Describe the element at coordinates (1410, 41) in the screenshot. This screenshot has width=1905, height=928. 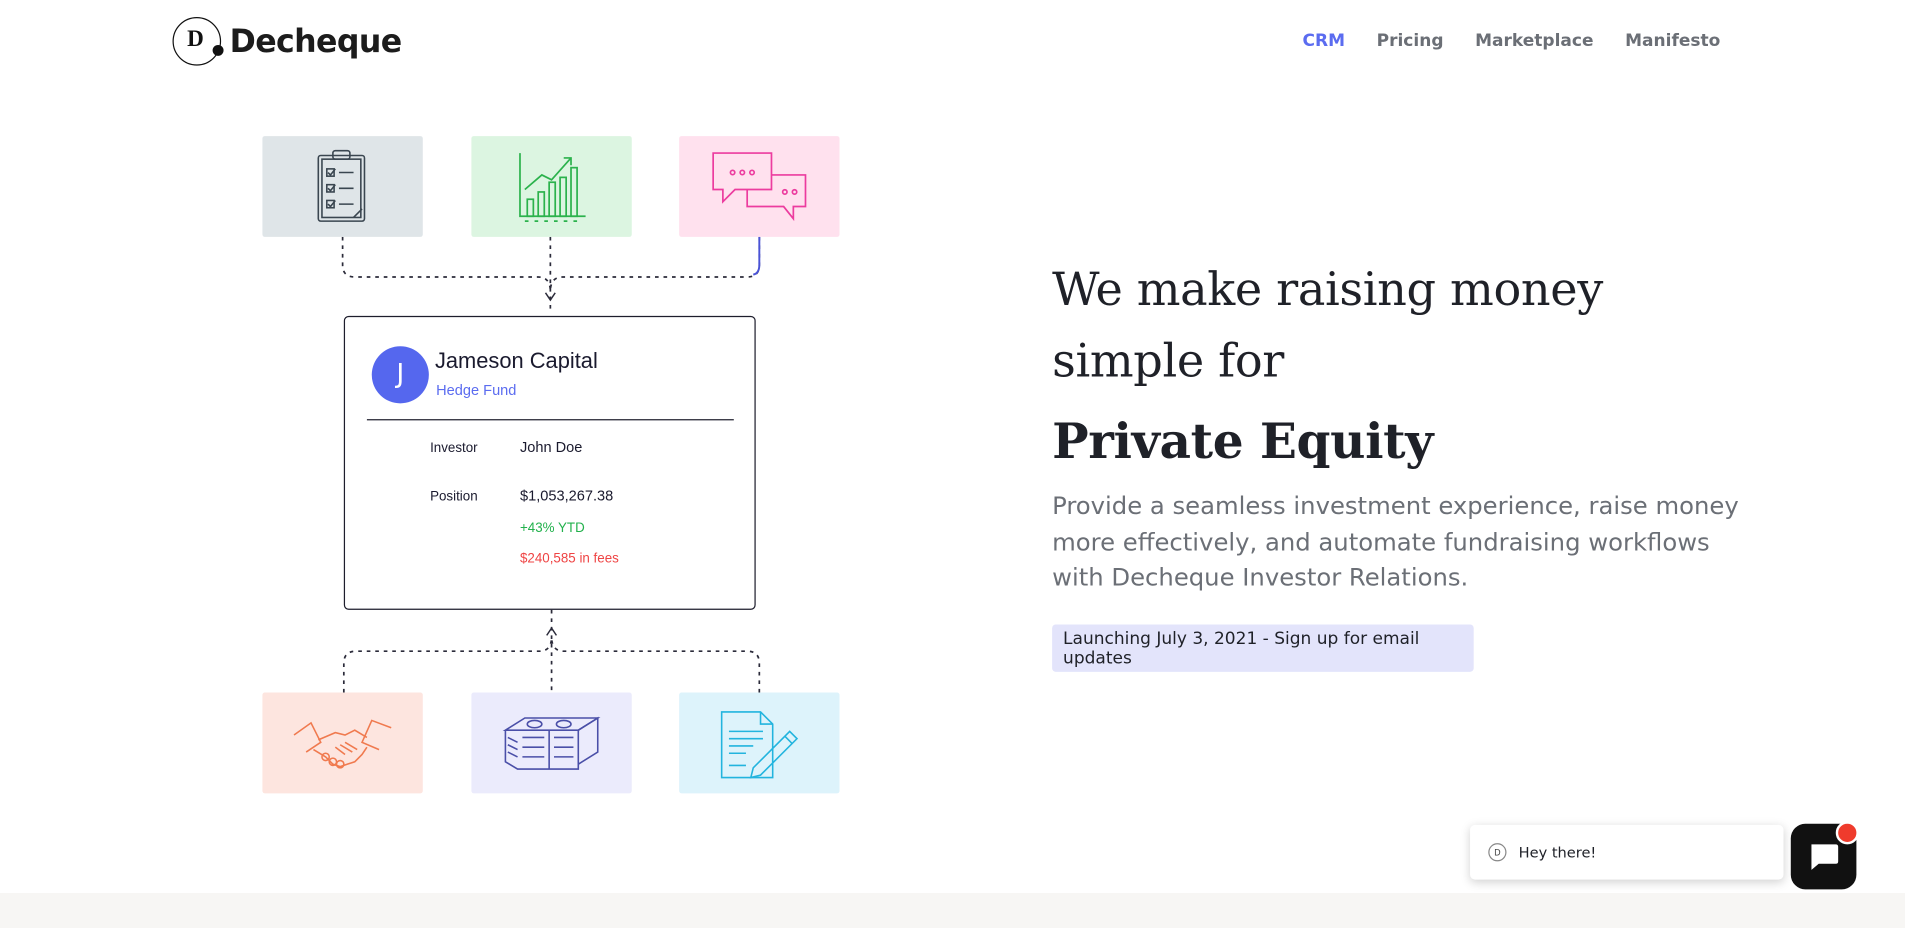
I see `nav-link-pricing: Pricing` at that location.